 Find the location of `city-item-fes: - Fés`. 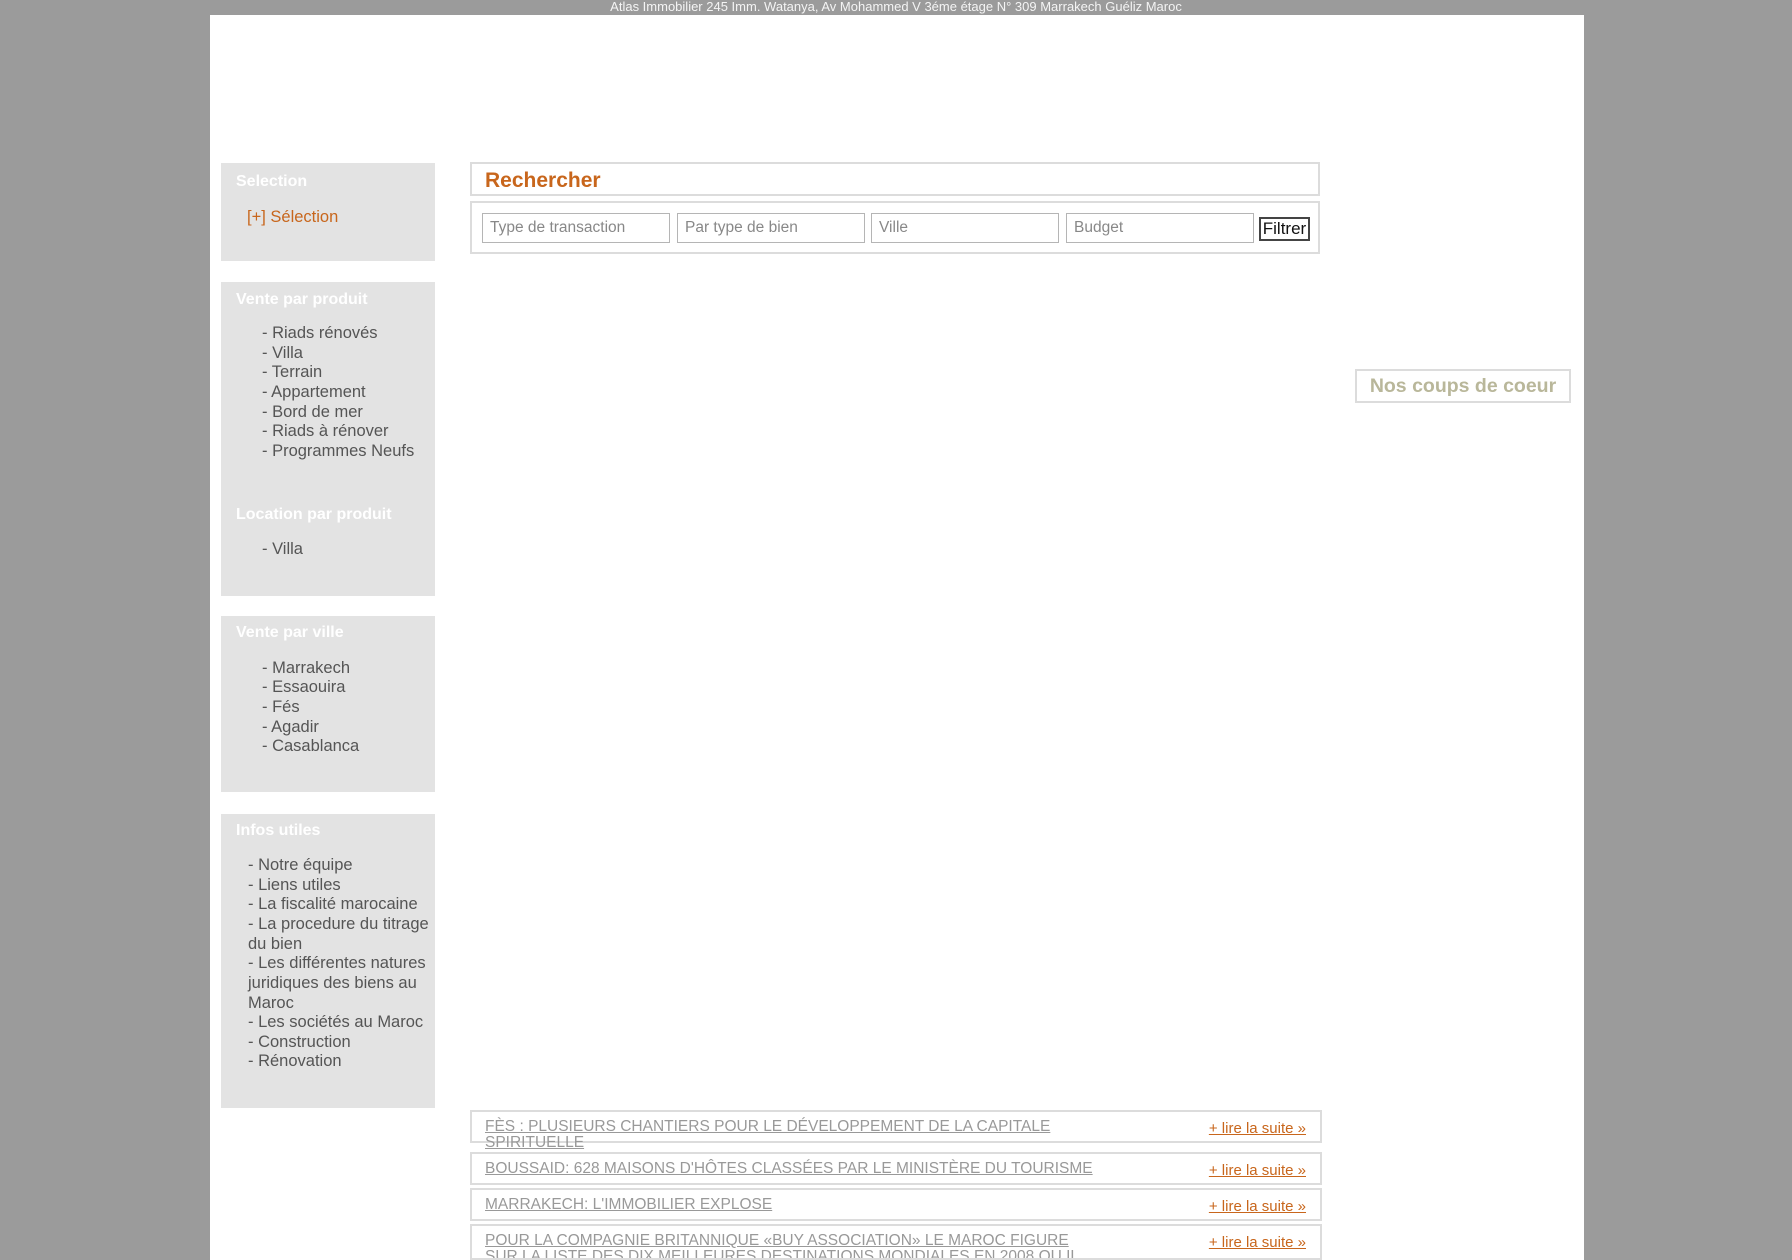

city-item-fes: - Fés is located at coordinates (281, 707).